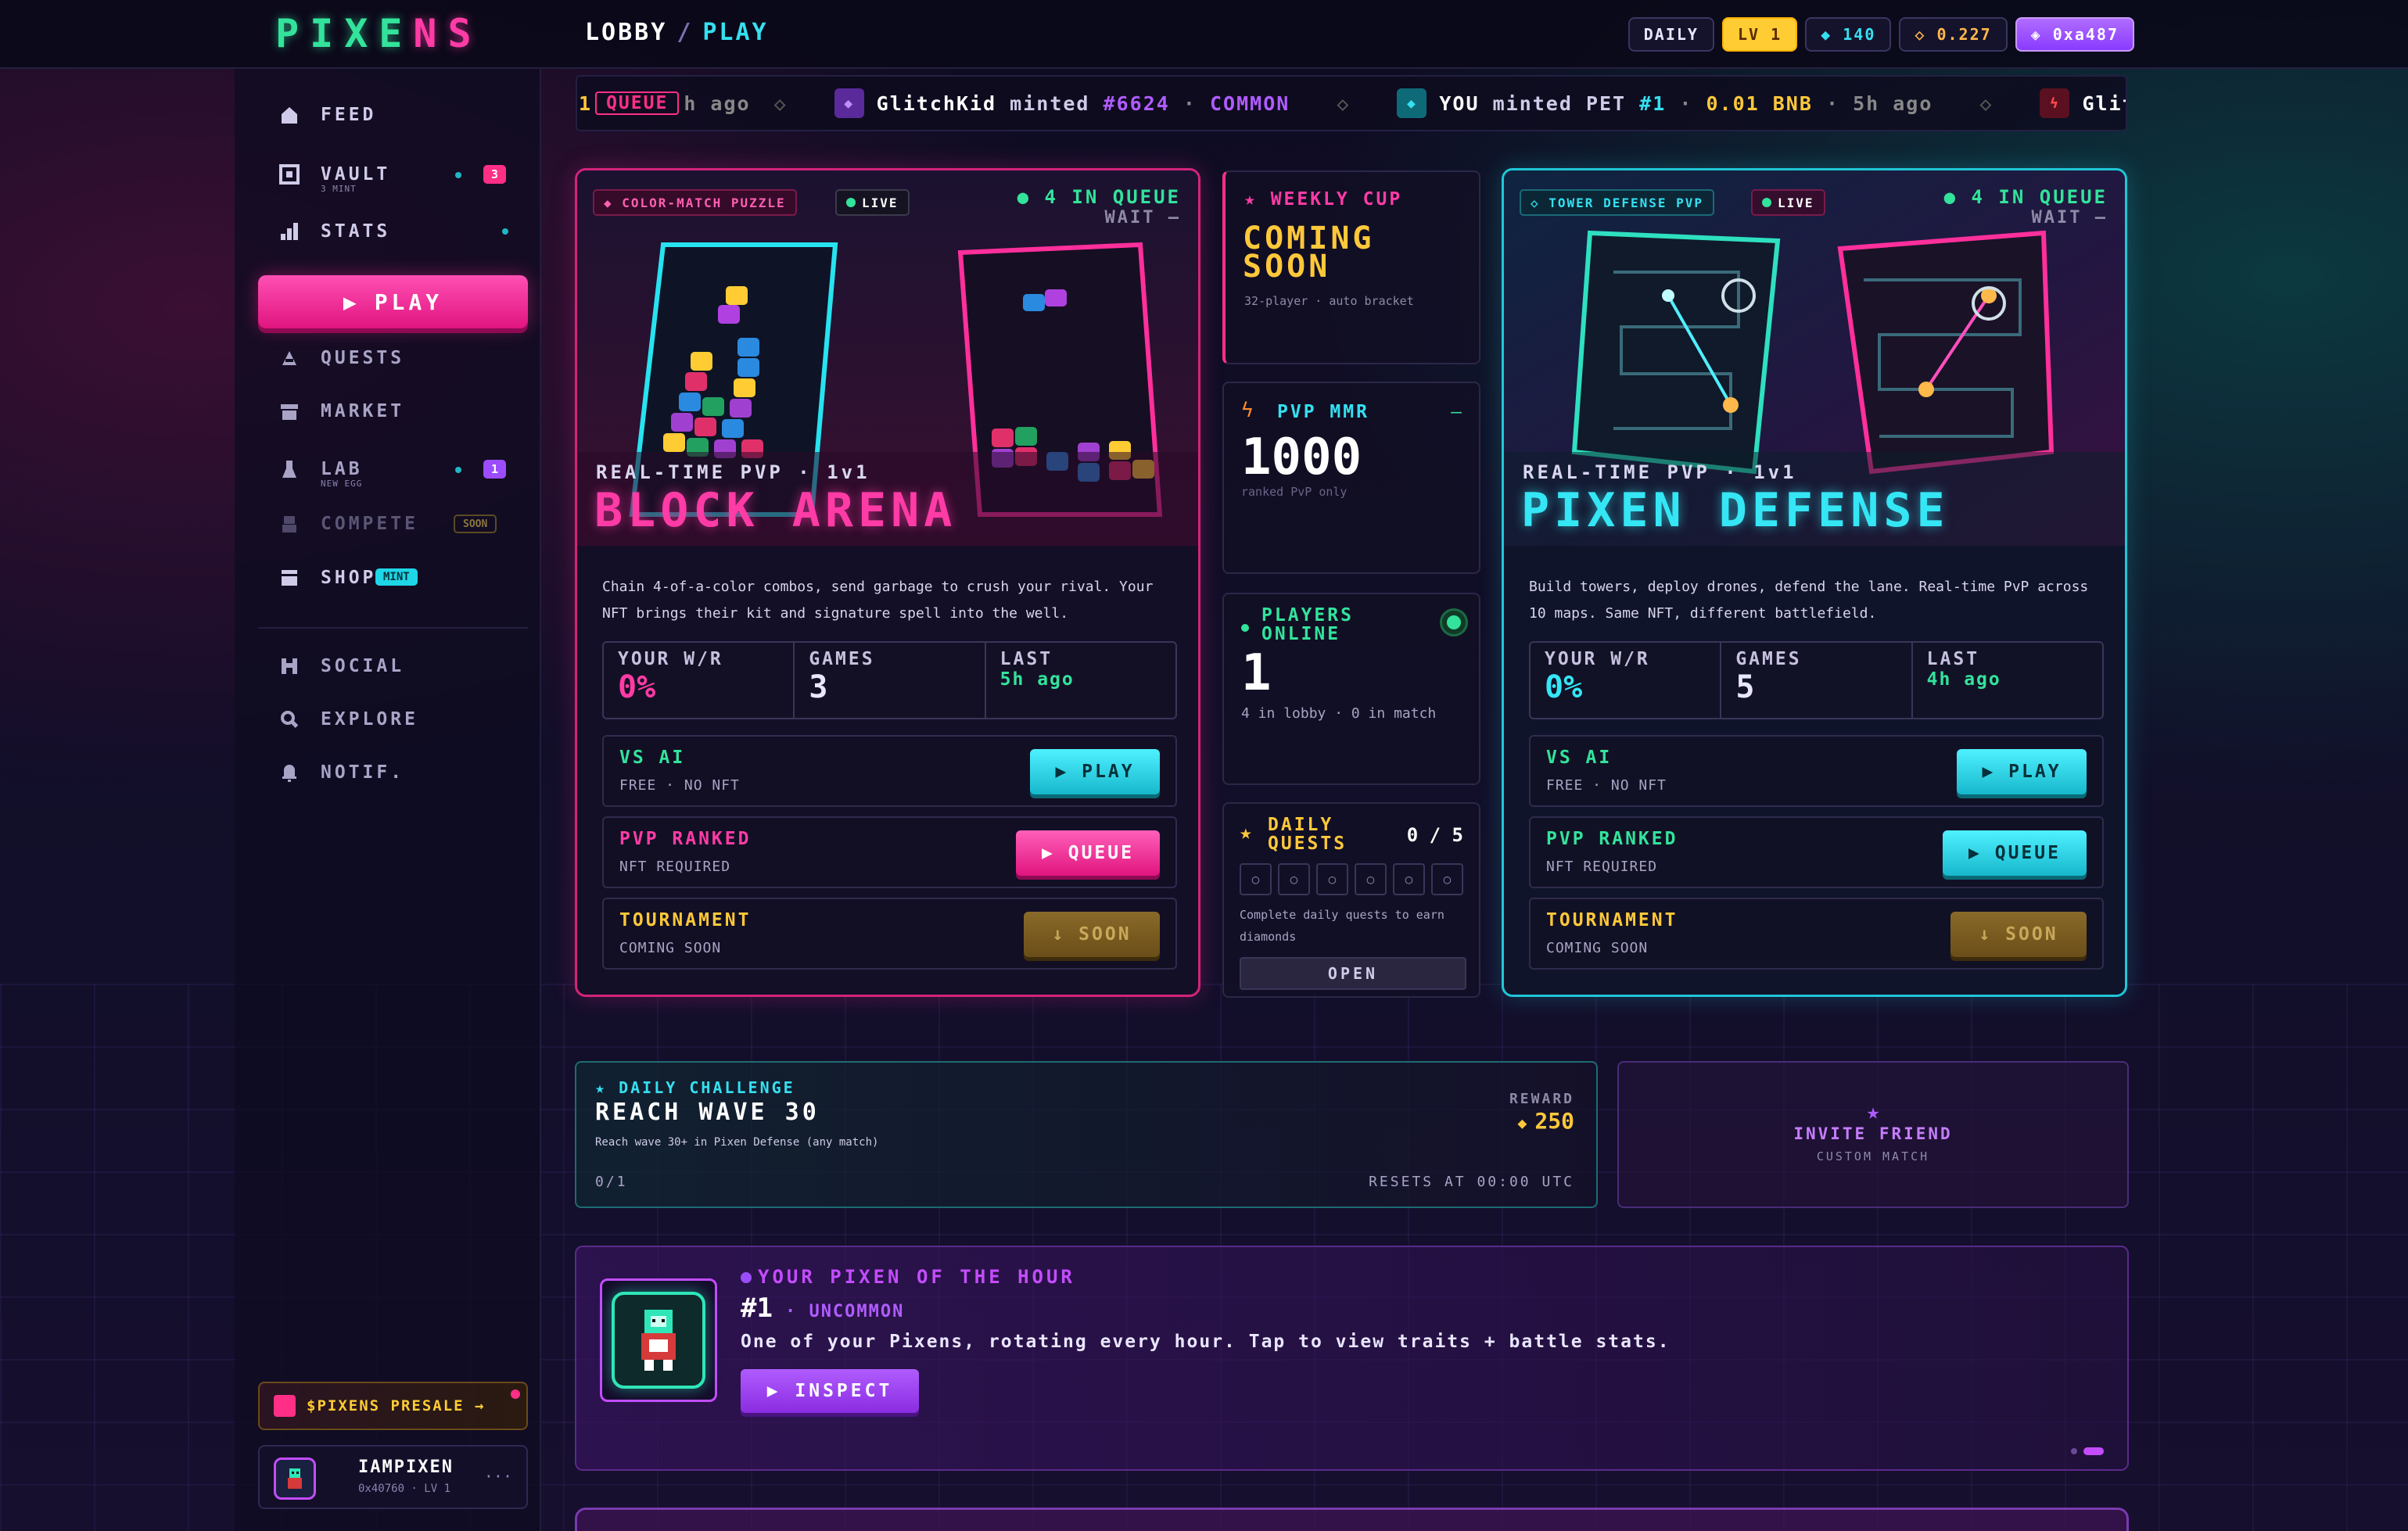 Image resolution: width=2408 pixels, height=1531 pixels. I want to click on sidebar-item-vault: VAULT 3 MINT 3, so click(393, 175).